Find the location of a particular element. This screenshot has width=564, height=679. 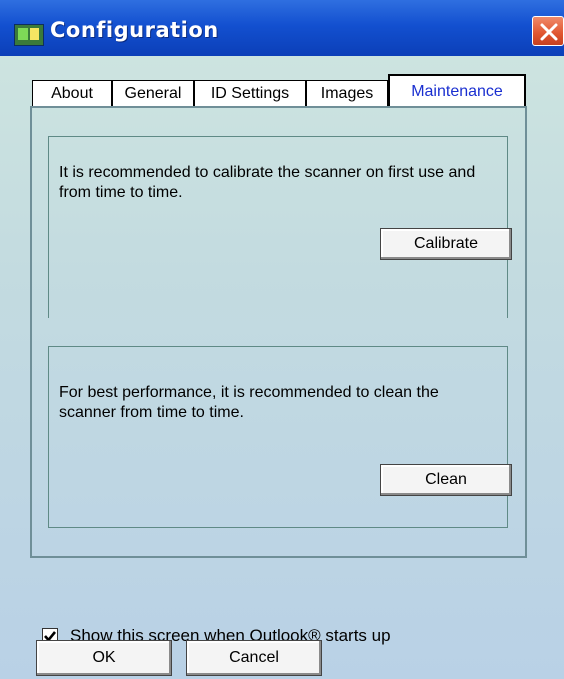

ok-button: OK is located at coordinates (104, 658).